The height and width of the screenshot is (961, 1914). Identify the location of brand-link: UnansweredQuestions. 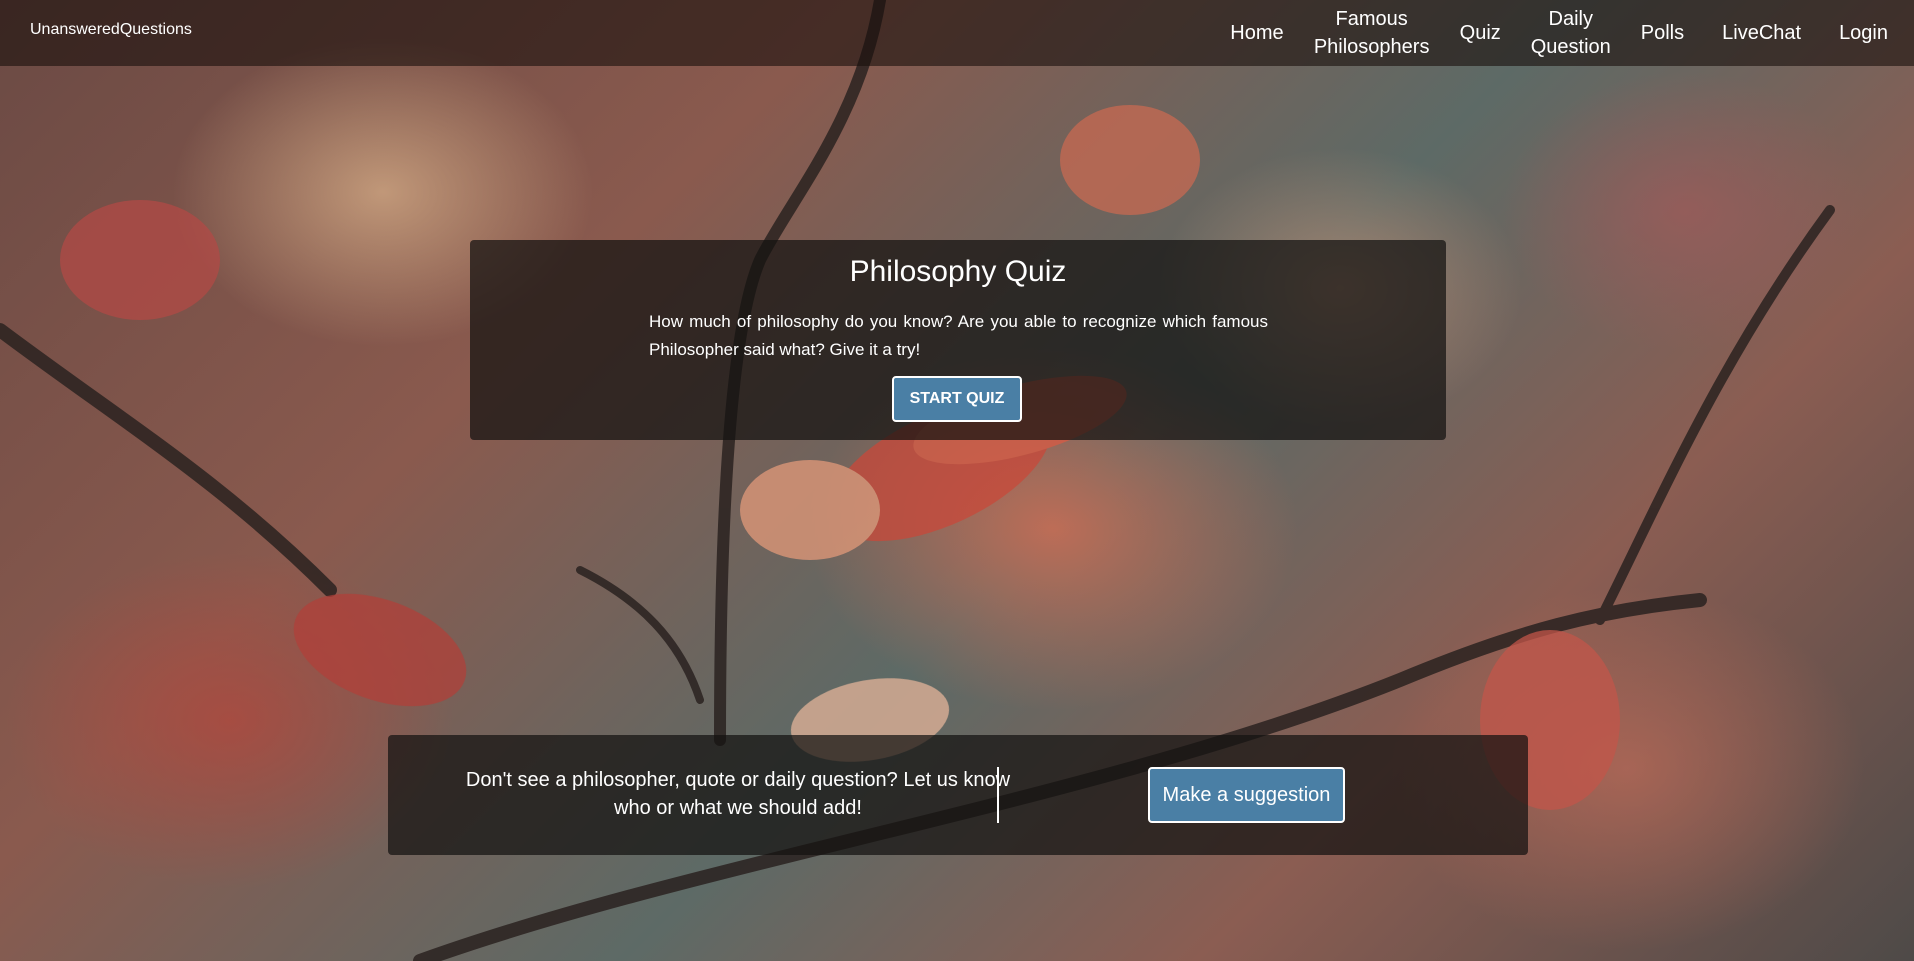
(111, 30).